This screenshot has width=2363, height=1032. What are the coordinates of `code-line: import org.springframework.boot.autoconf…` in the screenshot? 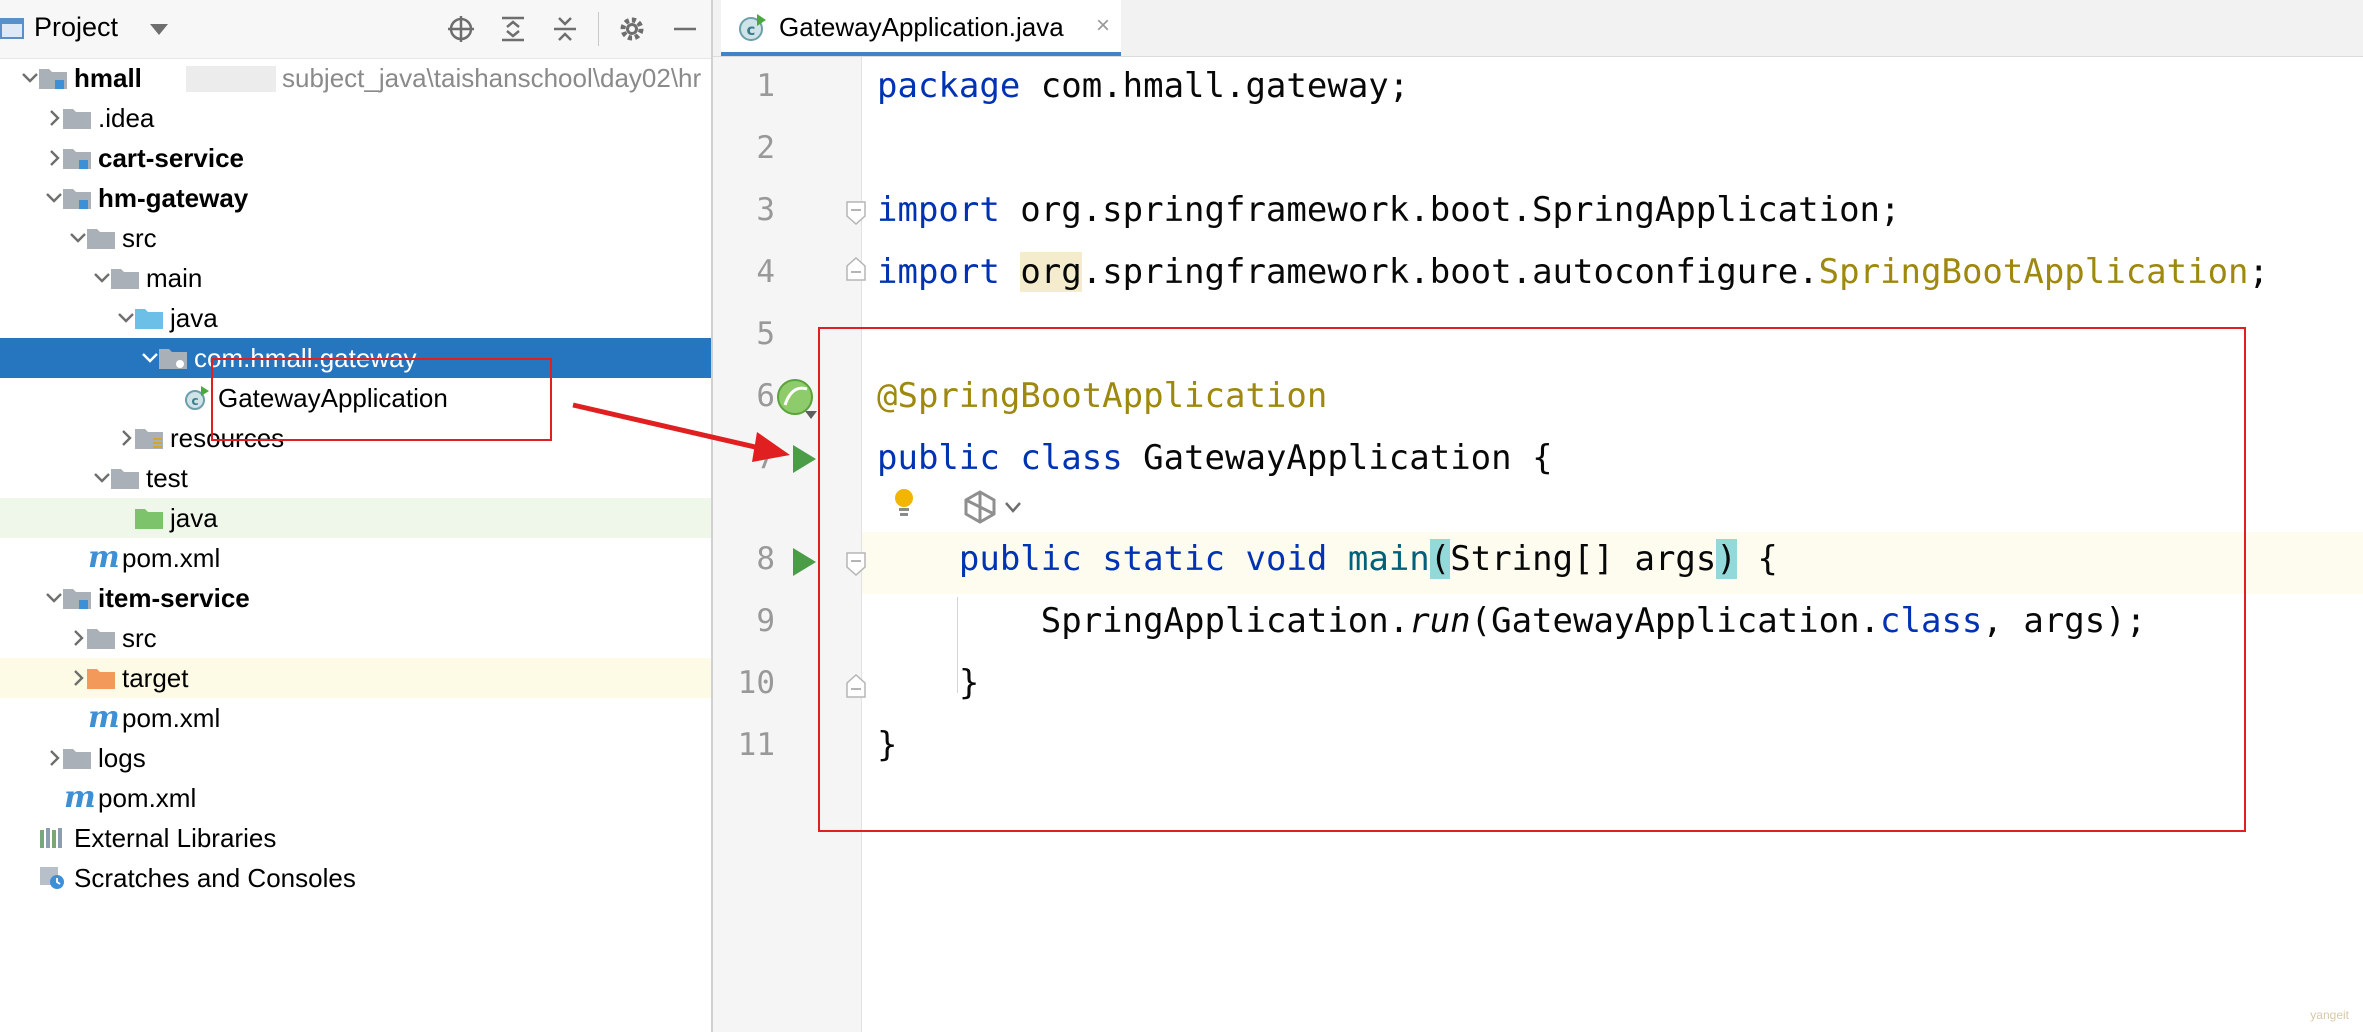 It's located at (1573, 272).